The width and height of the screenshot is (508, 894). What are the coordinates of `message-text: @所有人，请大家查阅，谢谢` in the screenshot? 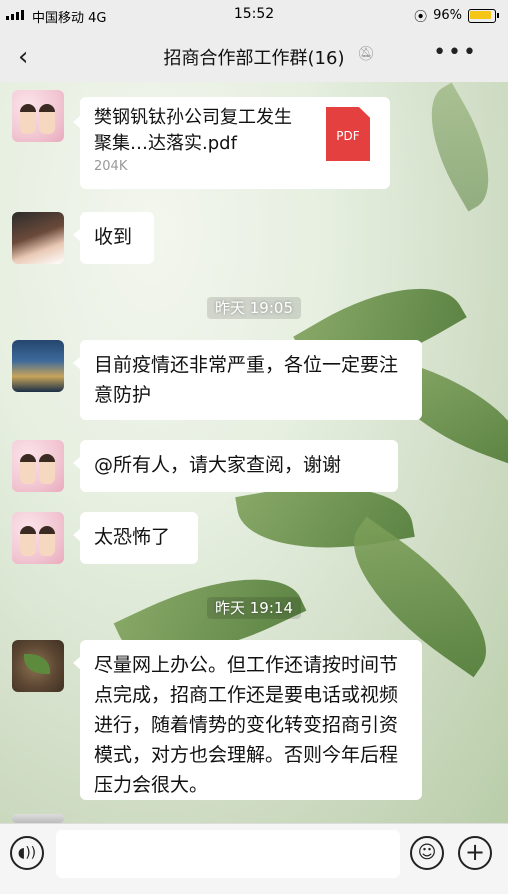 It's located at (218, 465).